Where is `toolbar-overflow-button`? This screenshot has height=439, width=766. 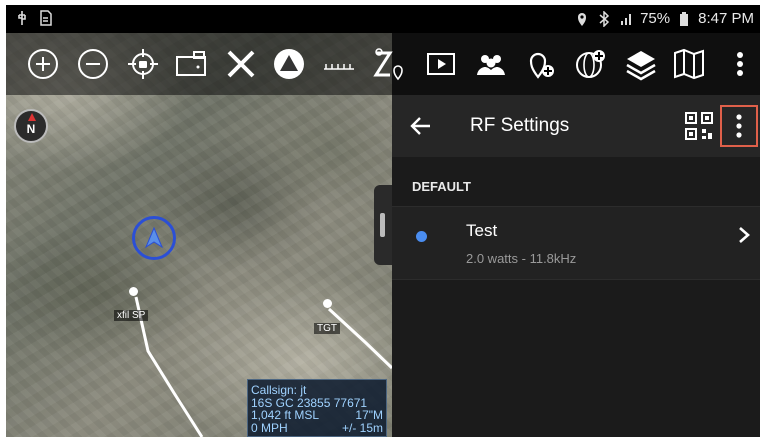 toolbar-overflow-button is located at coordinates (740, 64).